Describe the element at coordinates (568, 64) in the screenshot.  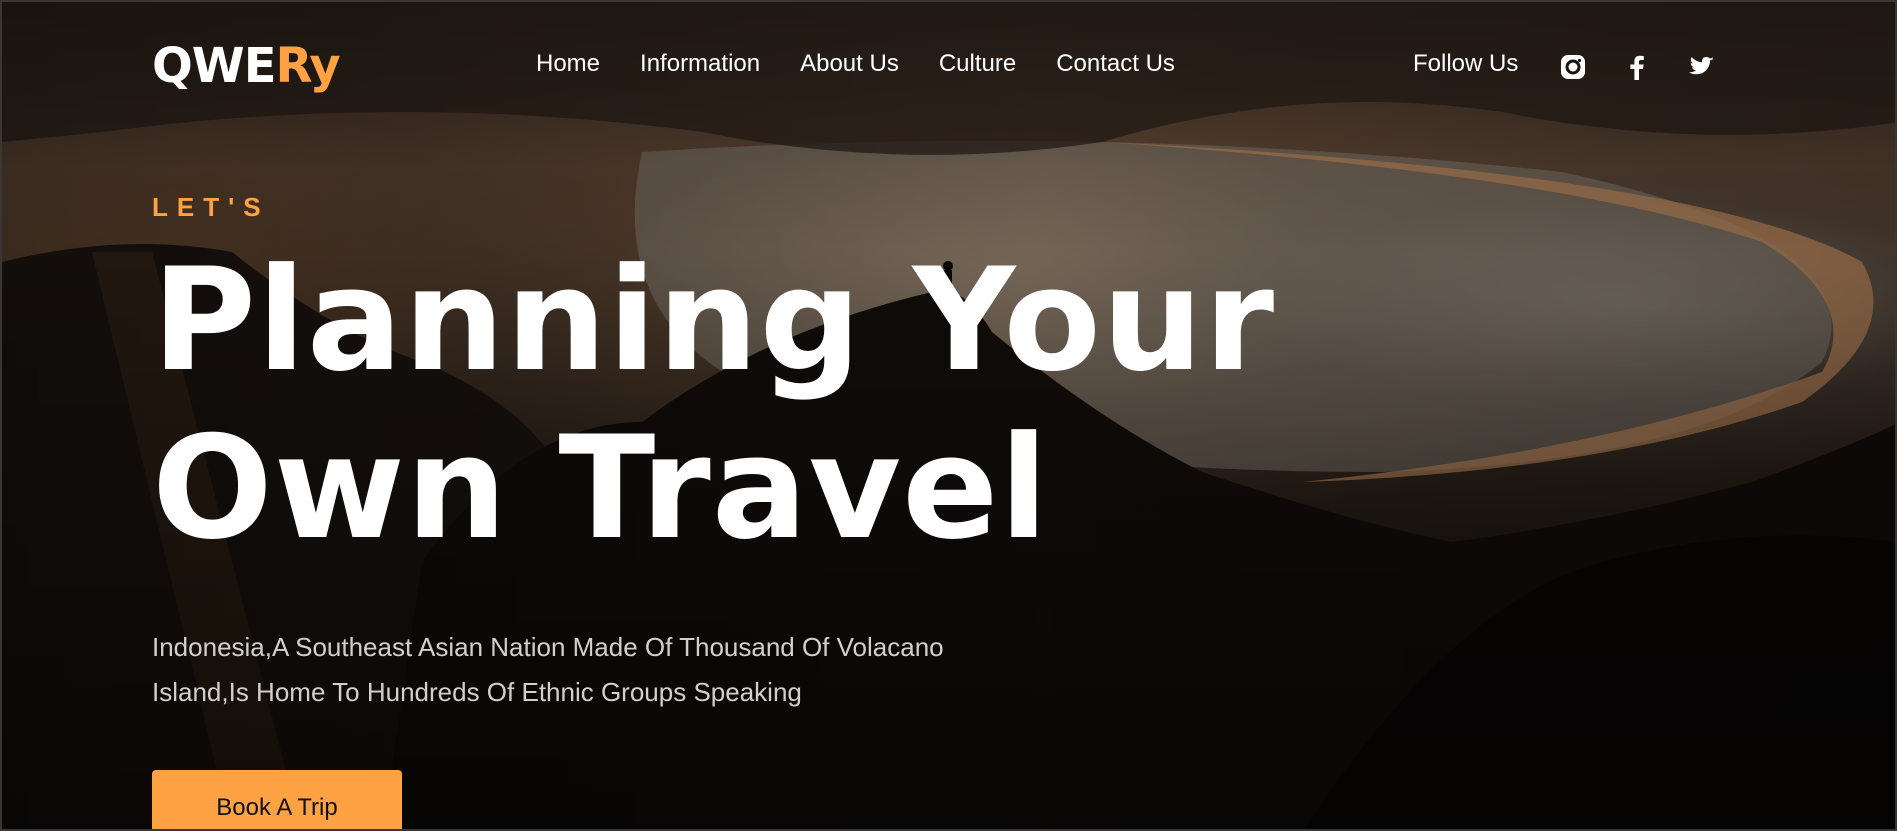
I see `nav-home: Home` at that location.